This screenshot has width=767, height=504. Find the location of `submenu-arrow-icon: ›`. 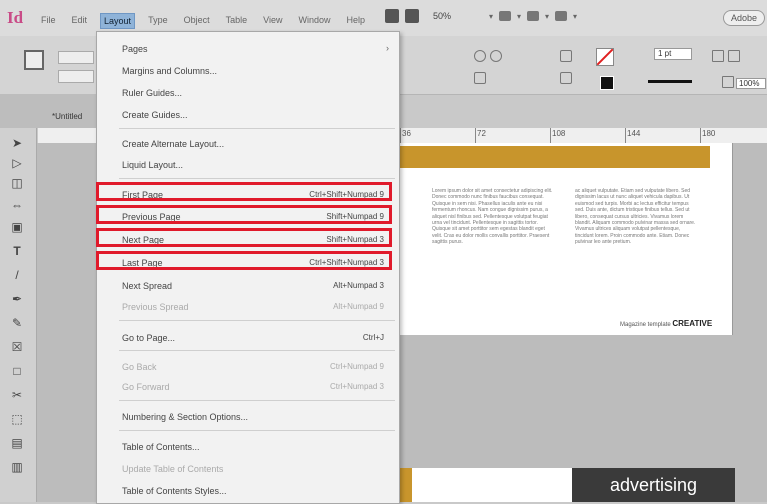

submenu-arrow-icon: › is located at coordinates (387, 48).